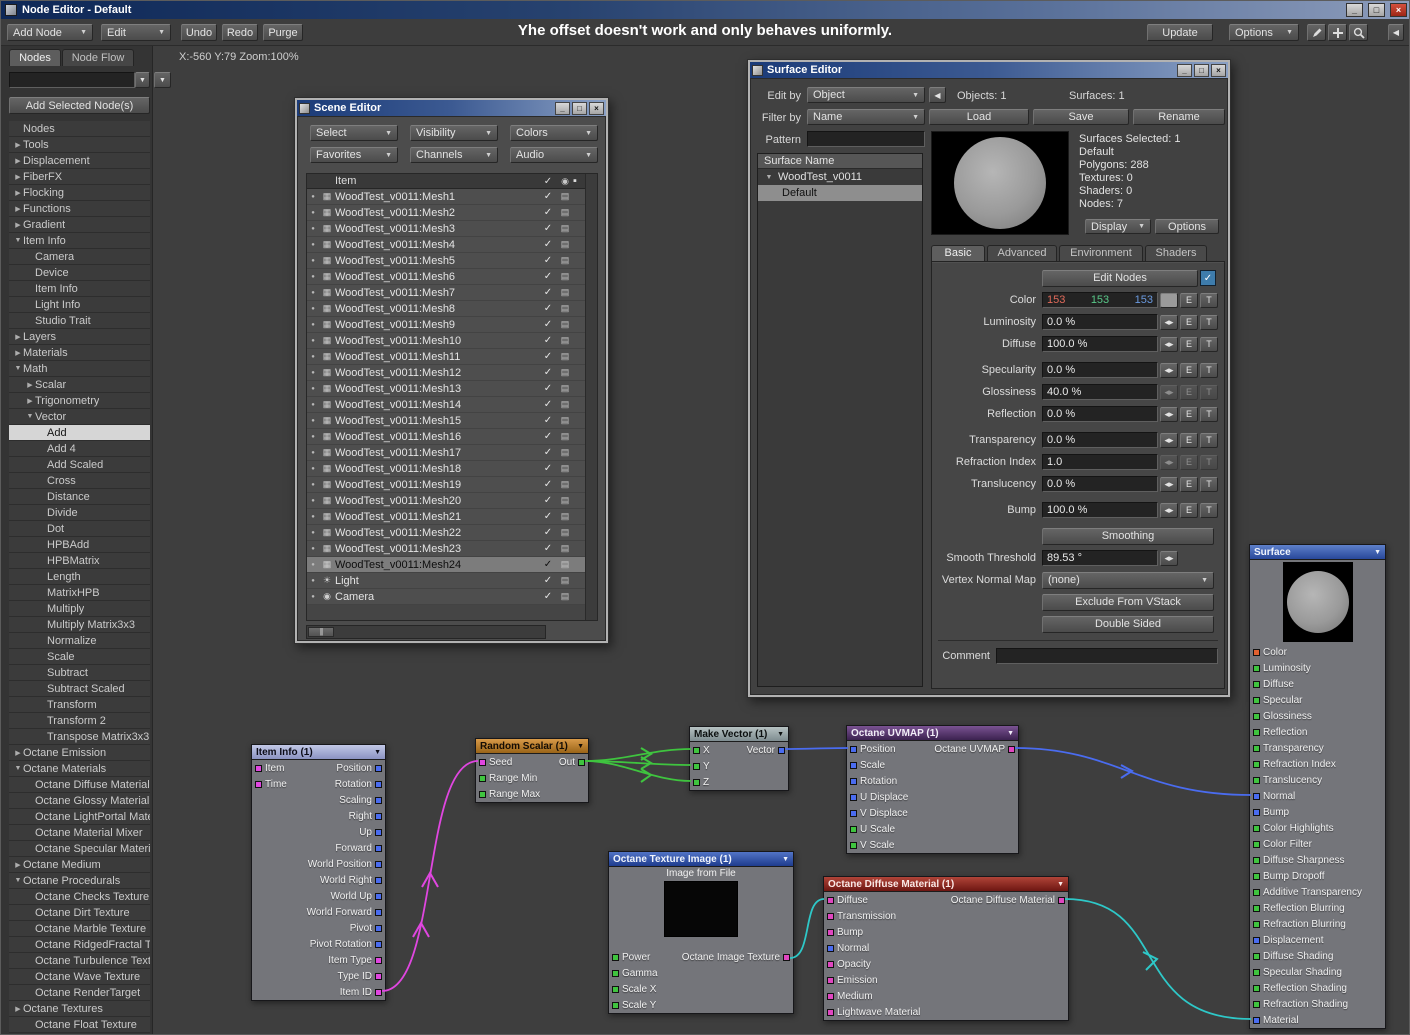 Image resolution: width=1410 pixels, height=1035 pixels. I want to click on output-port-world-up, so click(378, 896).